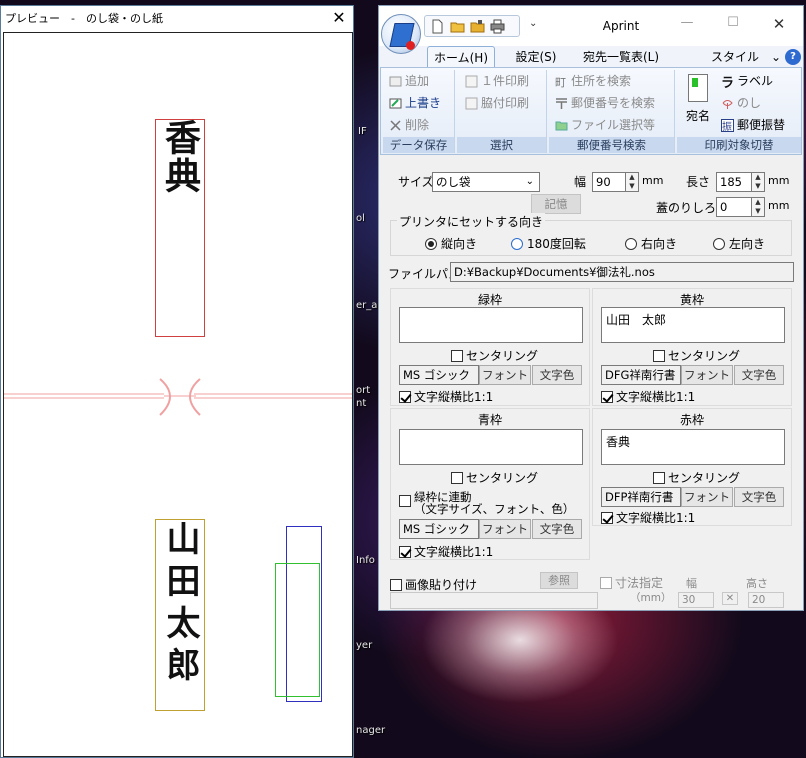  What do you see at coordinates (365, 560) in the screenshot?
I see `desktop-icon-label: Info` at bounding box center [365, 560].